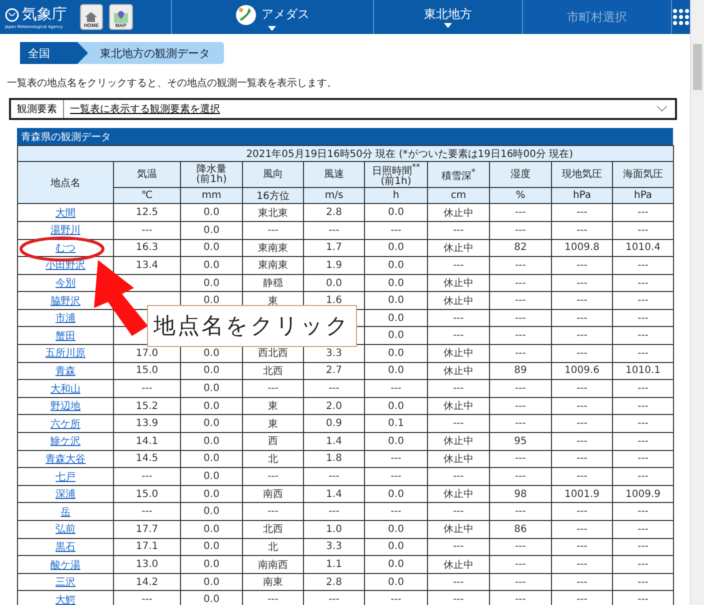 This screenshot has width=704, height=605. What do you see at coordinates (643, 248) in the screenshot?
I see `table-cell: 1010.4` at bounding box center [643, 248].